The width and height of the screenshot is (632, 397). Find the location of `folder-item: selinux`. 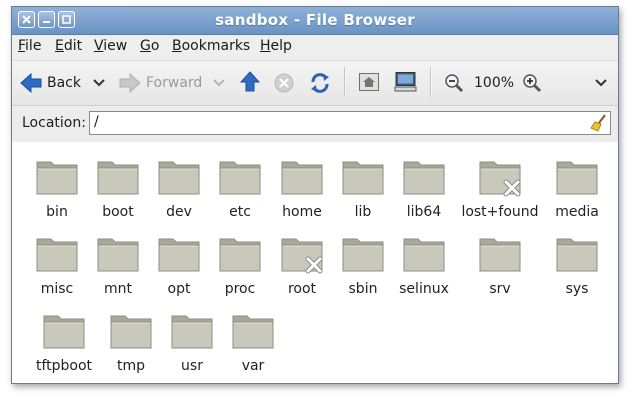

folder-item: selinux is located at coordinates (424, 263).